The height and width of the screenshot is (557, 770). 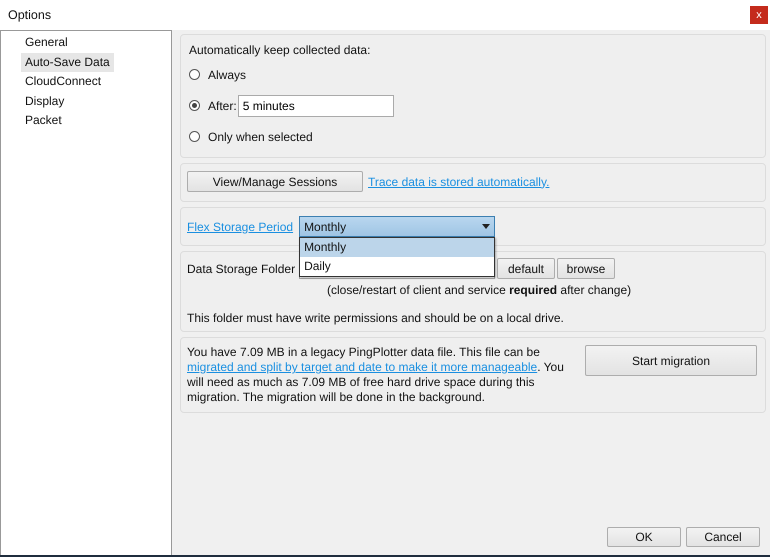 What do you see at coordinates (376, 375) in the screenshot?
I see `migration-text: You have 7.09 MB in a legacy PingPlotter data file. This file can be migrated and split by target and date to make it more manageable. You will need as much as 7.09 MB of free hard drive space during this migration. The migration will be done in the background.` at bounding box center [376, 375].